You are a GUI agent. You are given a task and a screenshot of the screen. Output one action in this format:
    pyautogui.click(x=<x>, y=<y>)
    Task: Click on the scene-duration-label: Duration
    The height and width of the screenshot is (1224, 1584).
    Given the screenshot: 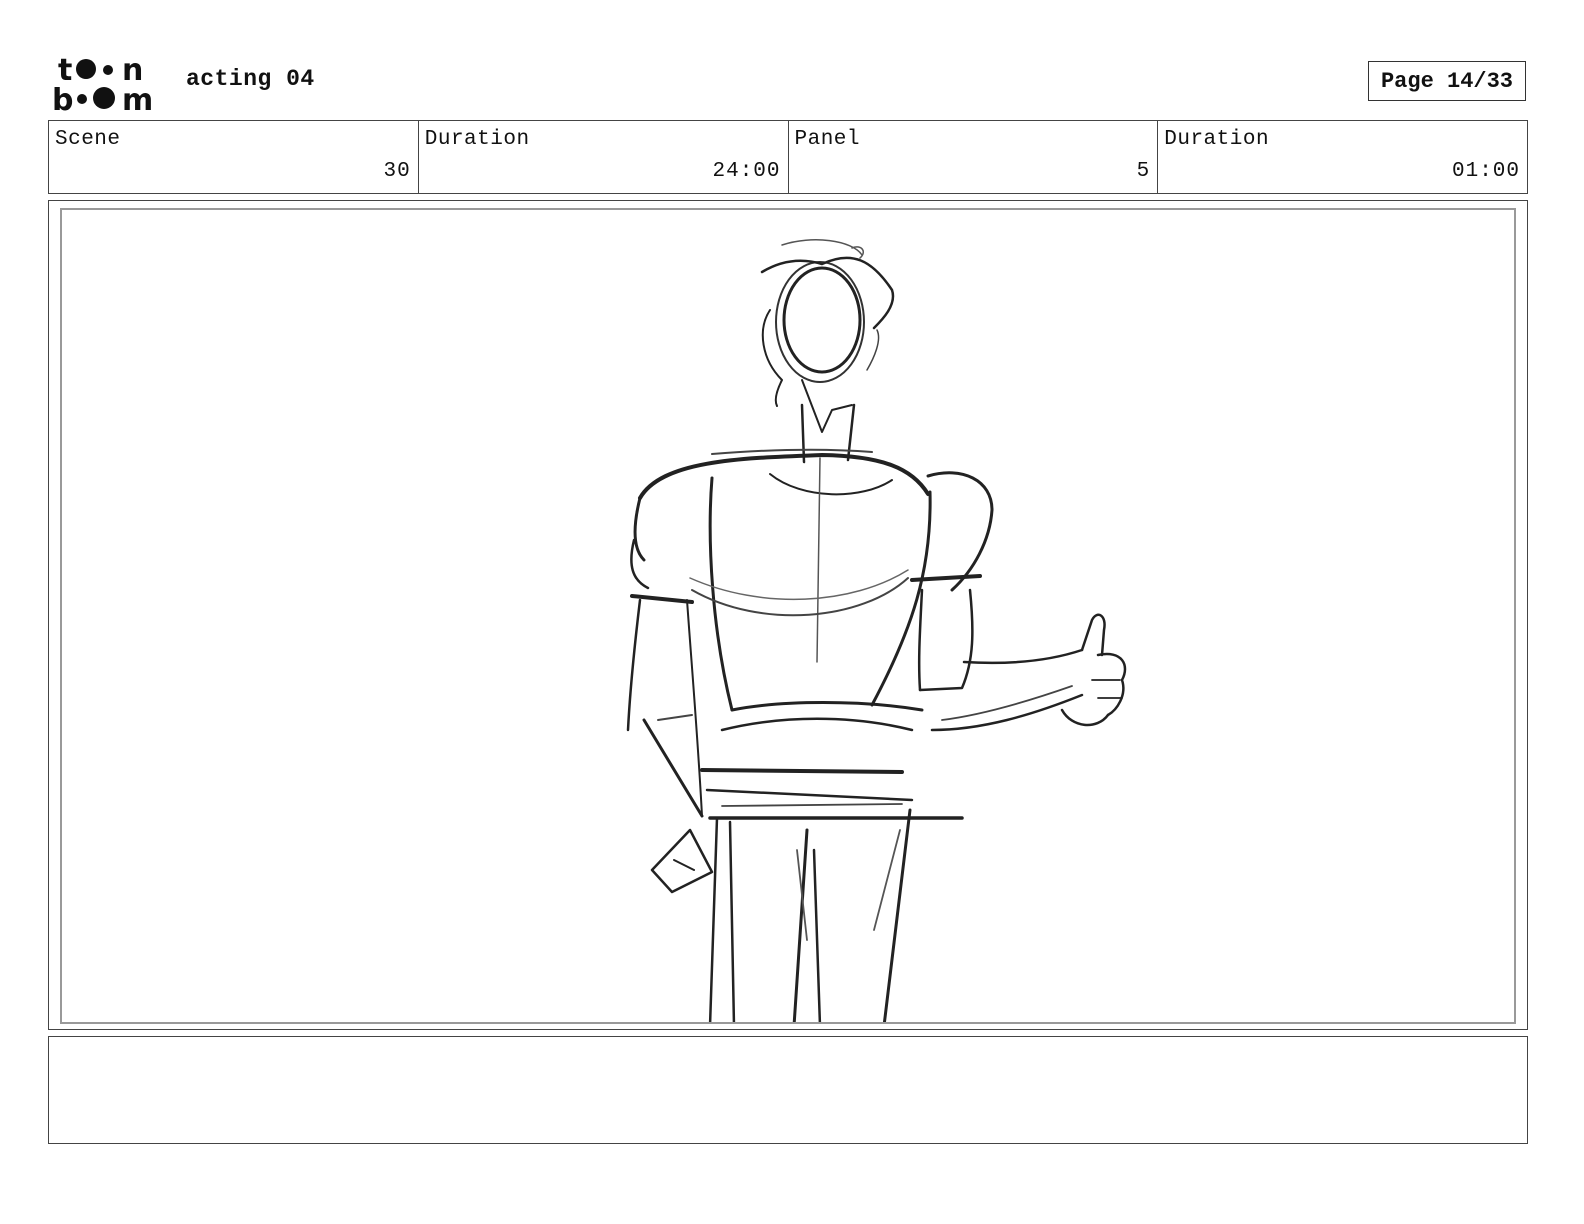 What is the action you would take?
    pyautogui.click(x=477, y=139)
    